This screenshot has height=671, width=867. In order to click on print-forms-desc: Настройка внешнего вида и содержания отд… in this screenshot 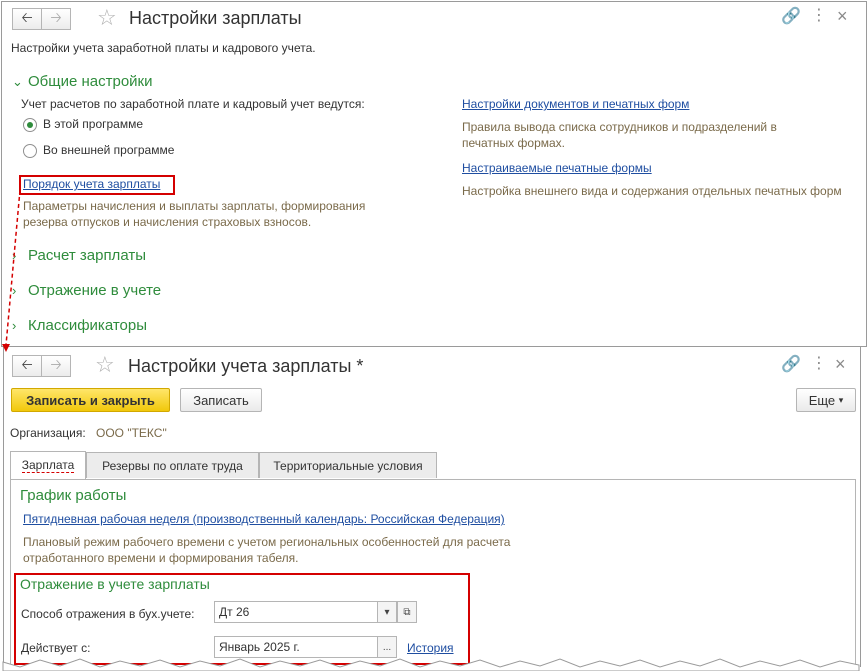, I will do `click(652, 191)`.